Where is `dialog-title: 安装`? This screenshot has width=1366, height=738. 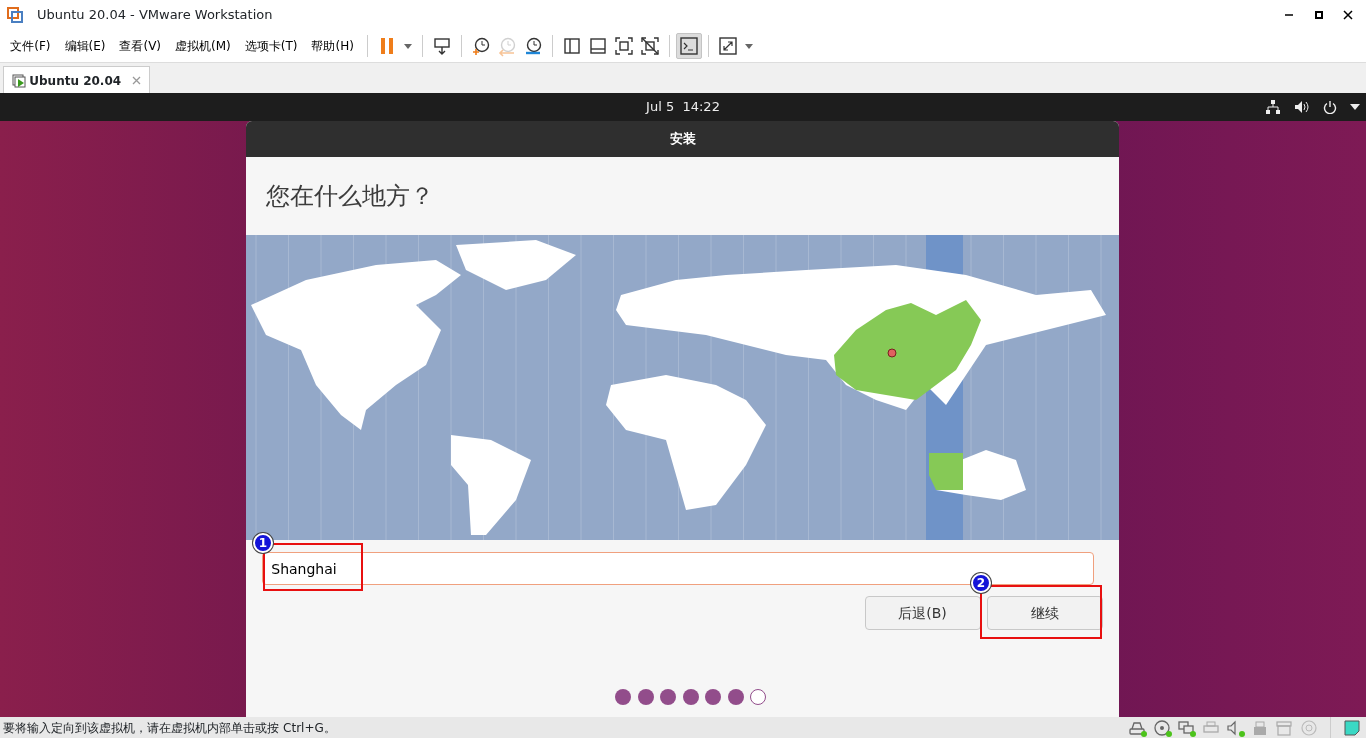 dialog-title: 安装 is located at coordinates (682, 139).